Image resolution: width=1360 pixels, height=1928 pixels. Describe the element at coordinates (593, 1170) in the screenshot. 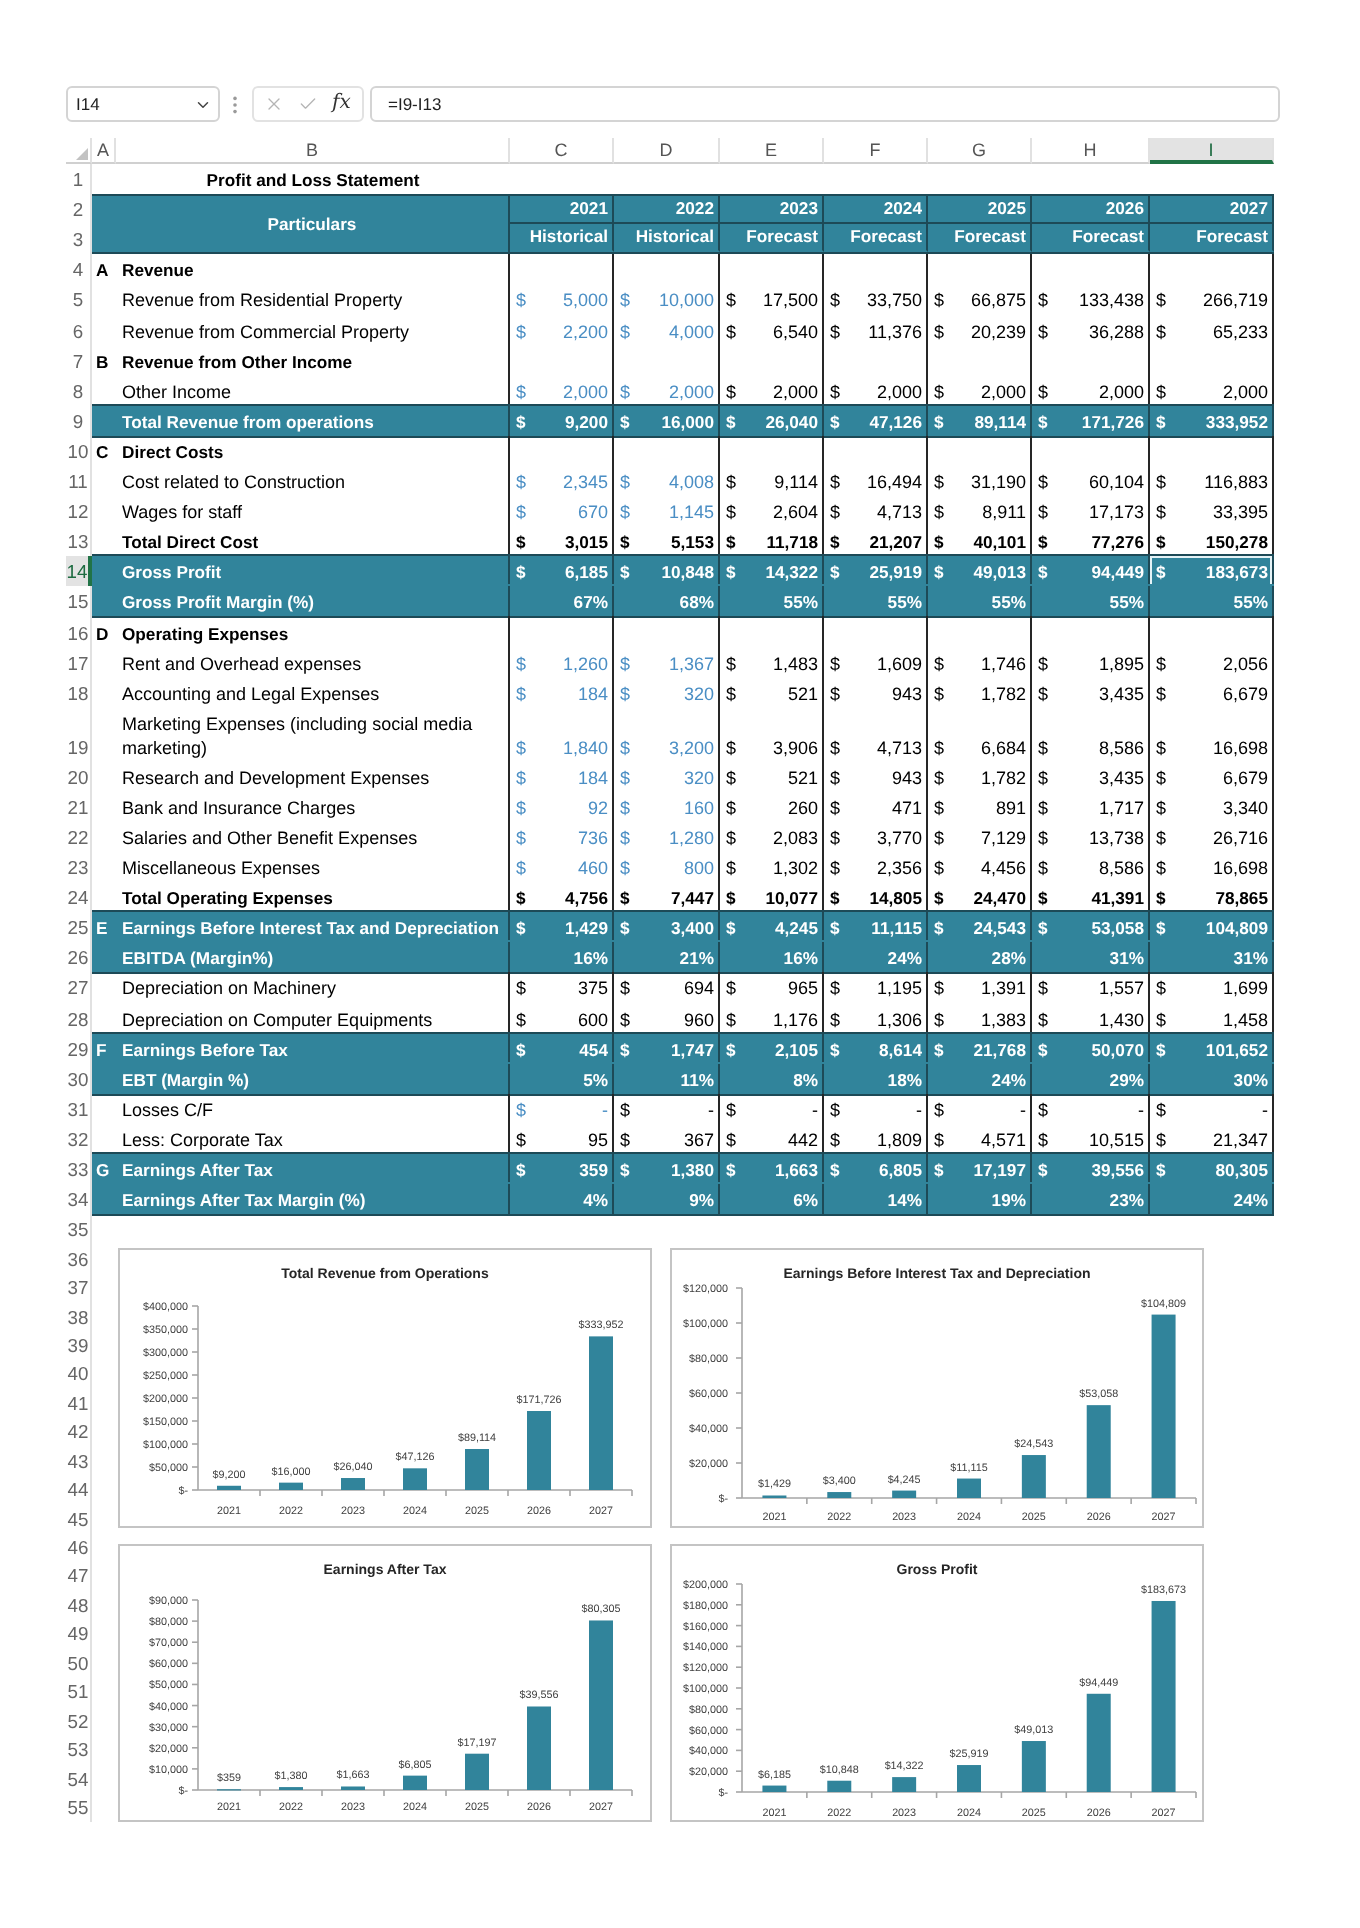

I see `cell-value: 359` at that location.